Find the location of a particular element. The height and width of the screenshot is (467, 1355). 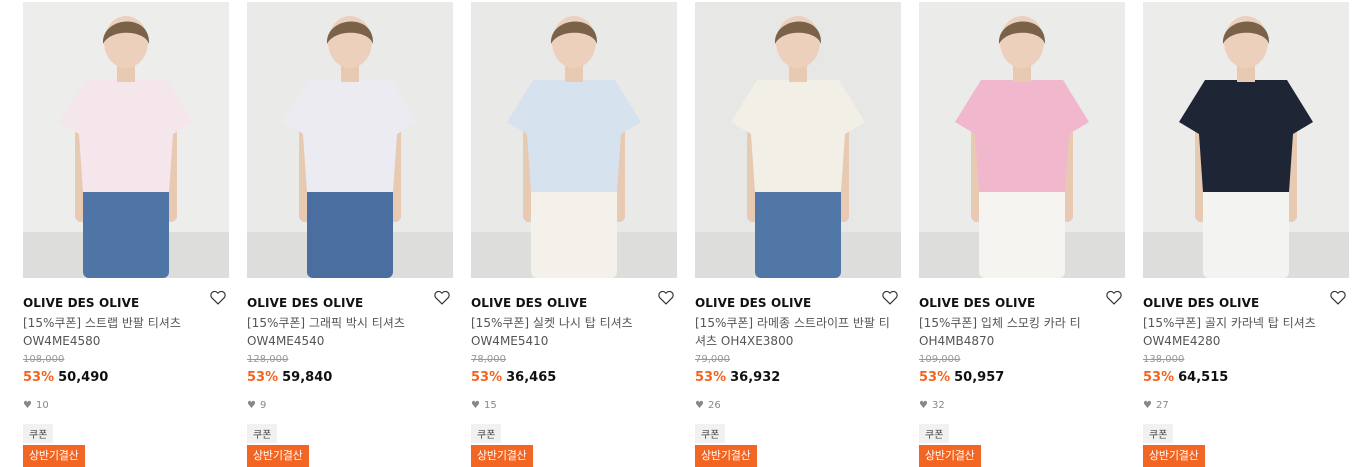

sale-price: 36,932 is located at coordinates (755, 377).